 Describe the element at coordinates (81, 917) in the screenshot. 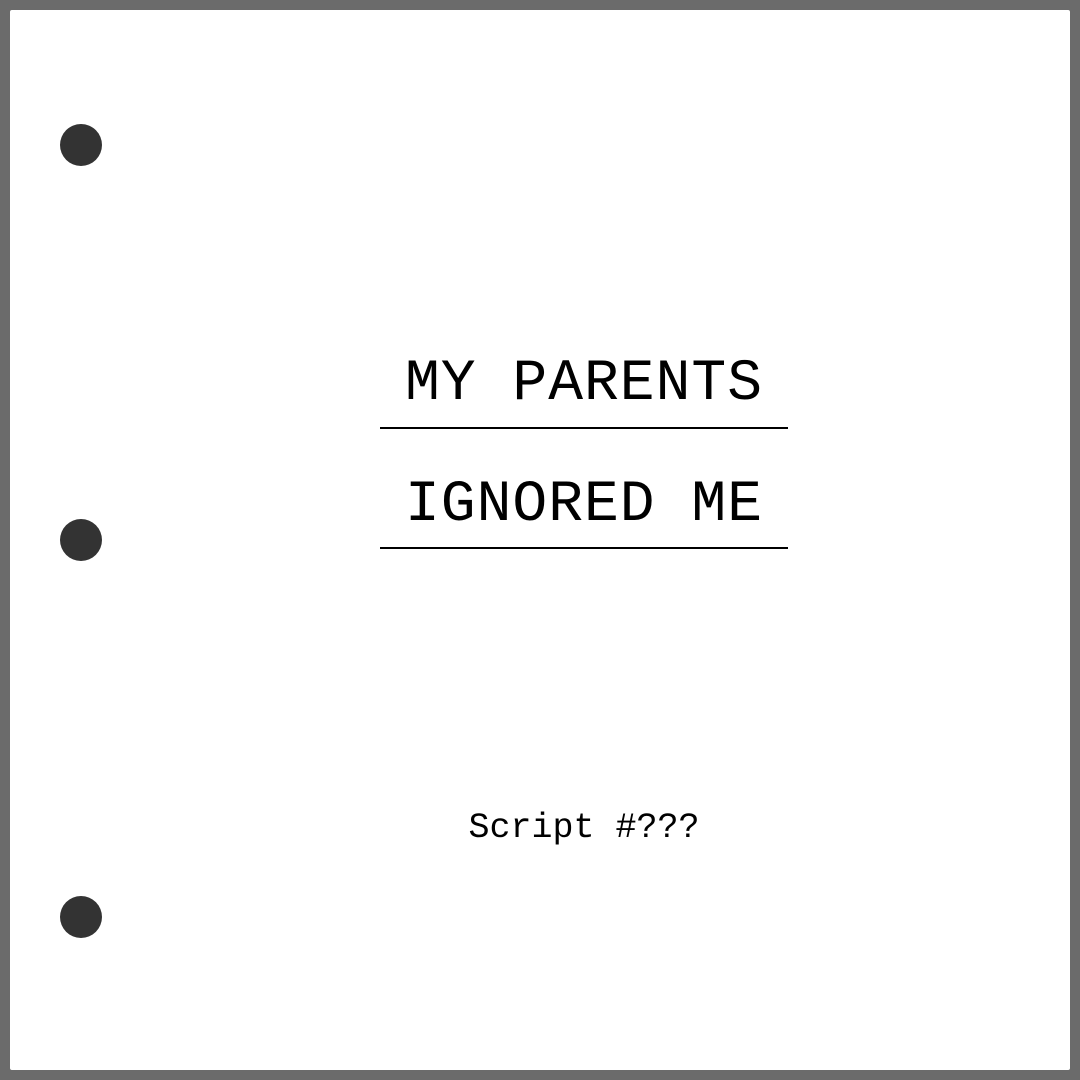

I see `binder-hole-bottom` at that location.